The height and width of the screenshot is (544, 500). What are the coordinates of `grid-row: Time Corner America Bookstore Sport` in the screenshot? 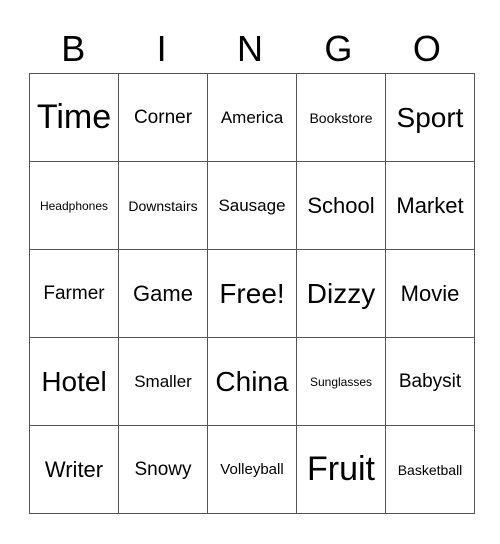 It's located at (252, 117).